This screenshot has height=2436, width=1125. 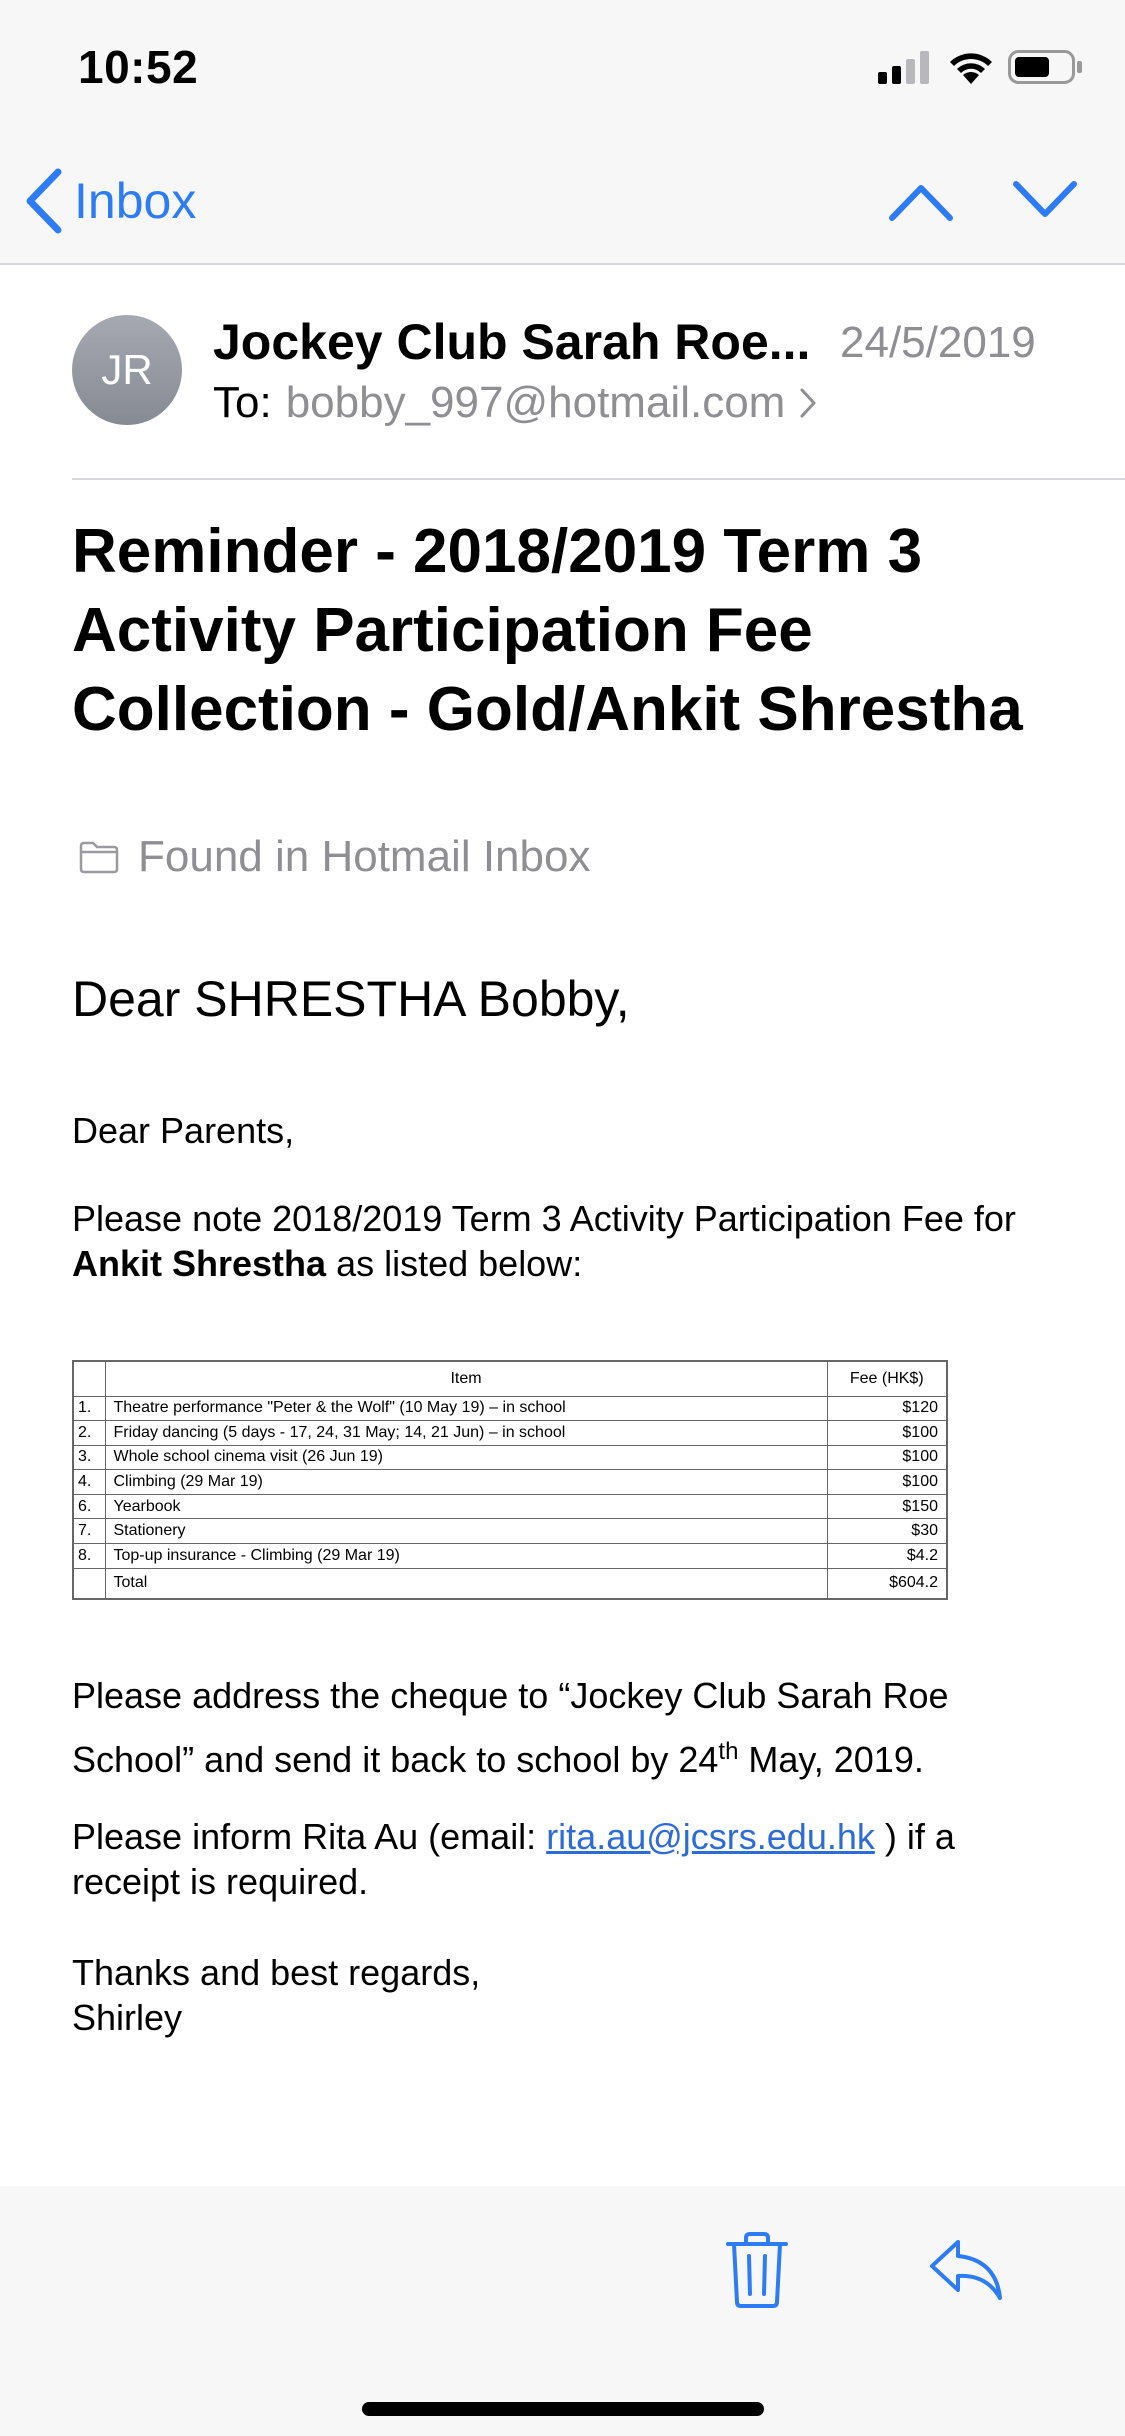 What do you see at coordinates (89, 1378) in the screenshot?
I see `table-header-number` at bounding box center [89, 1378].